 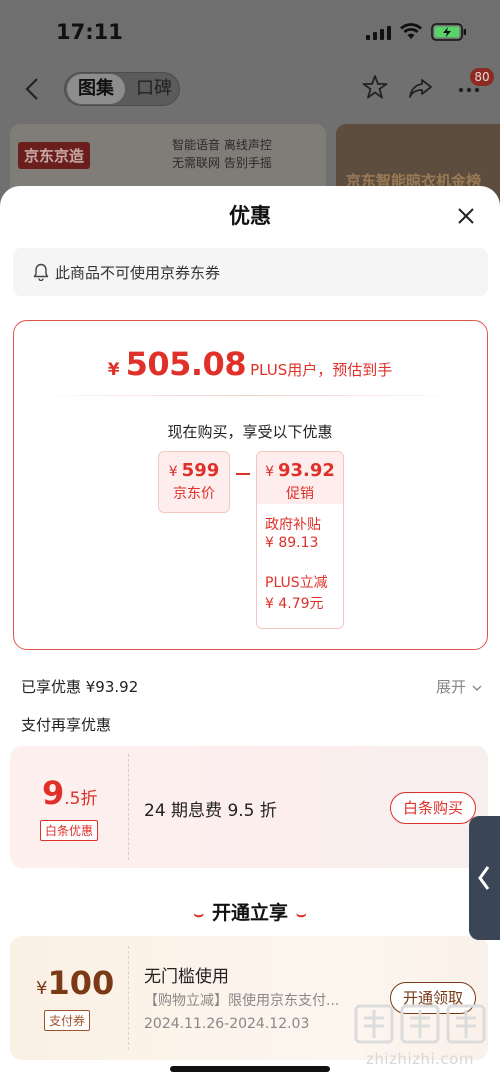 I want to click on message-badge: 80, so click(x=482, y=77).